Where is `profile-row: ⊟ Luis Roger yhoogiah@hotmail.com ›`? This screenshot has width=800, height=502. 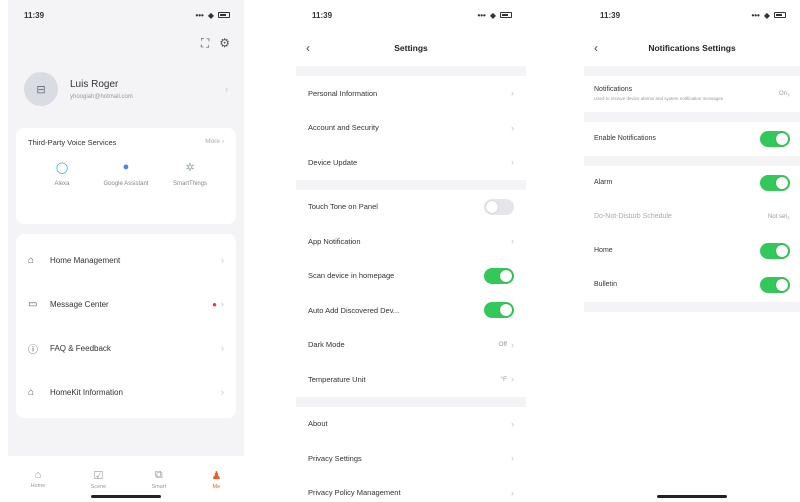 profile-row: ⊟ Luis Roger yhoogiah@hotmail.com › is located at coordinates (126, 89).